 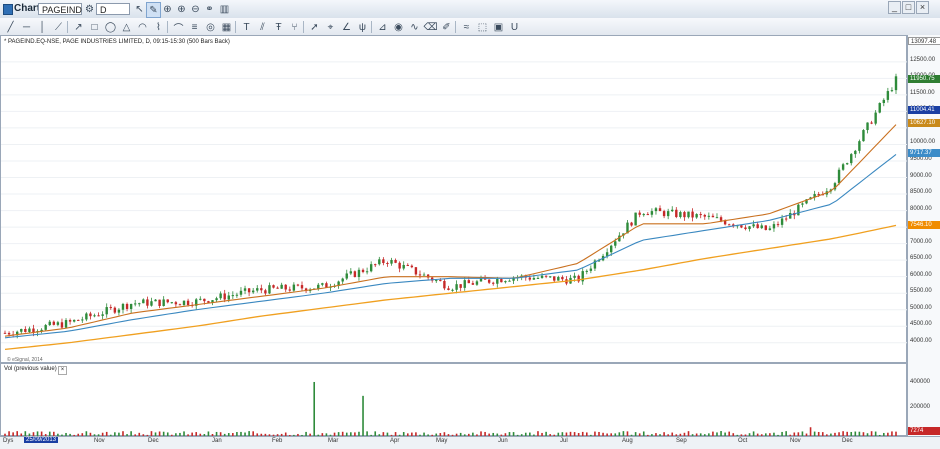 What do you see at coordinates (178, 27) in the screenshot?
I see `brush-icon: ⌒` at bounding box center [178, 27].